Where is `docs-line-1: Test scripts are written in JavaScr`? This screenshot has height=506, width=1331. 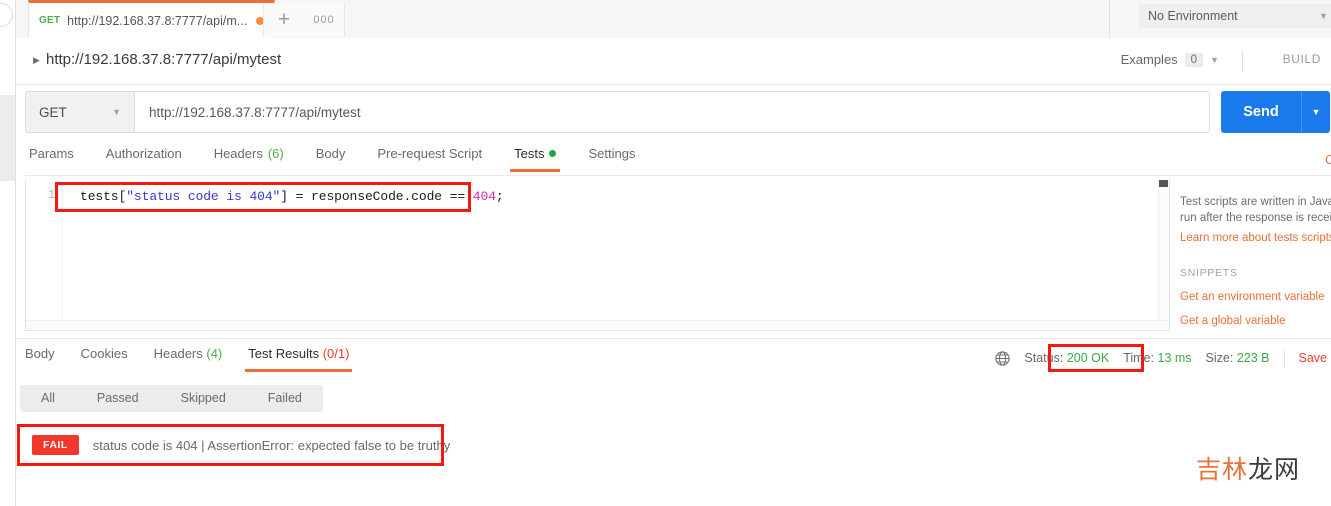 docs-line-1: Test scripts are written in JavaScr is located at coordinates (1255, 202).